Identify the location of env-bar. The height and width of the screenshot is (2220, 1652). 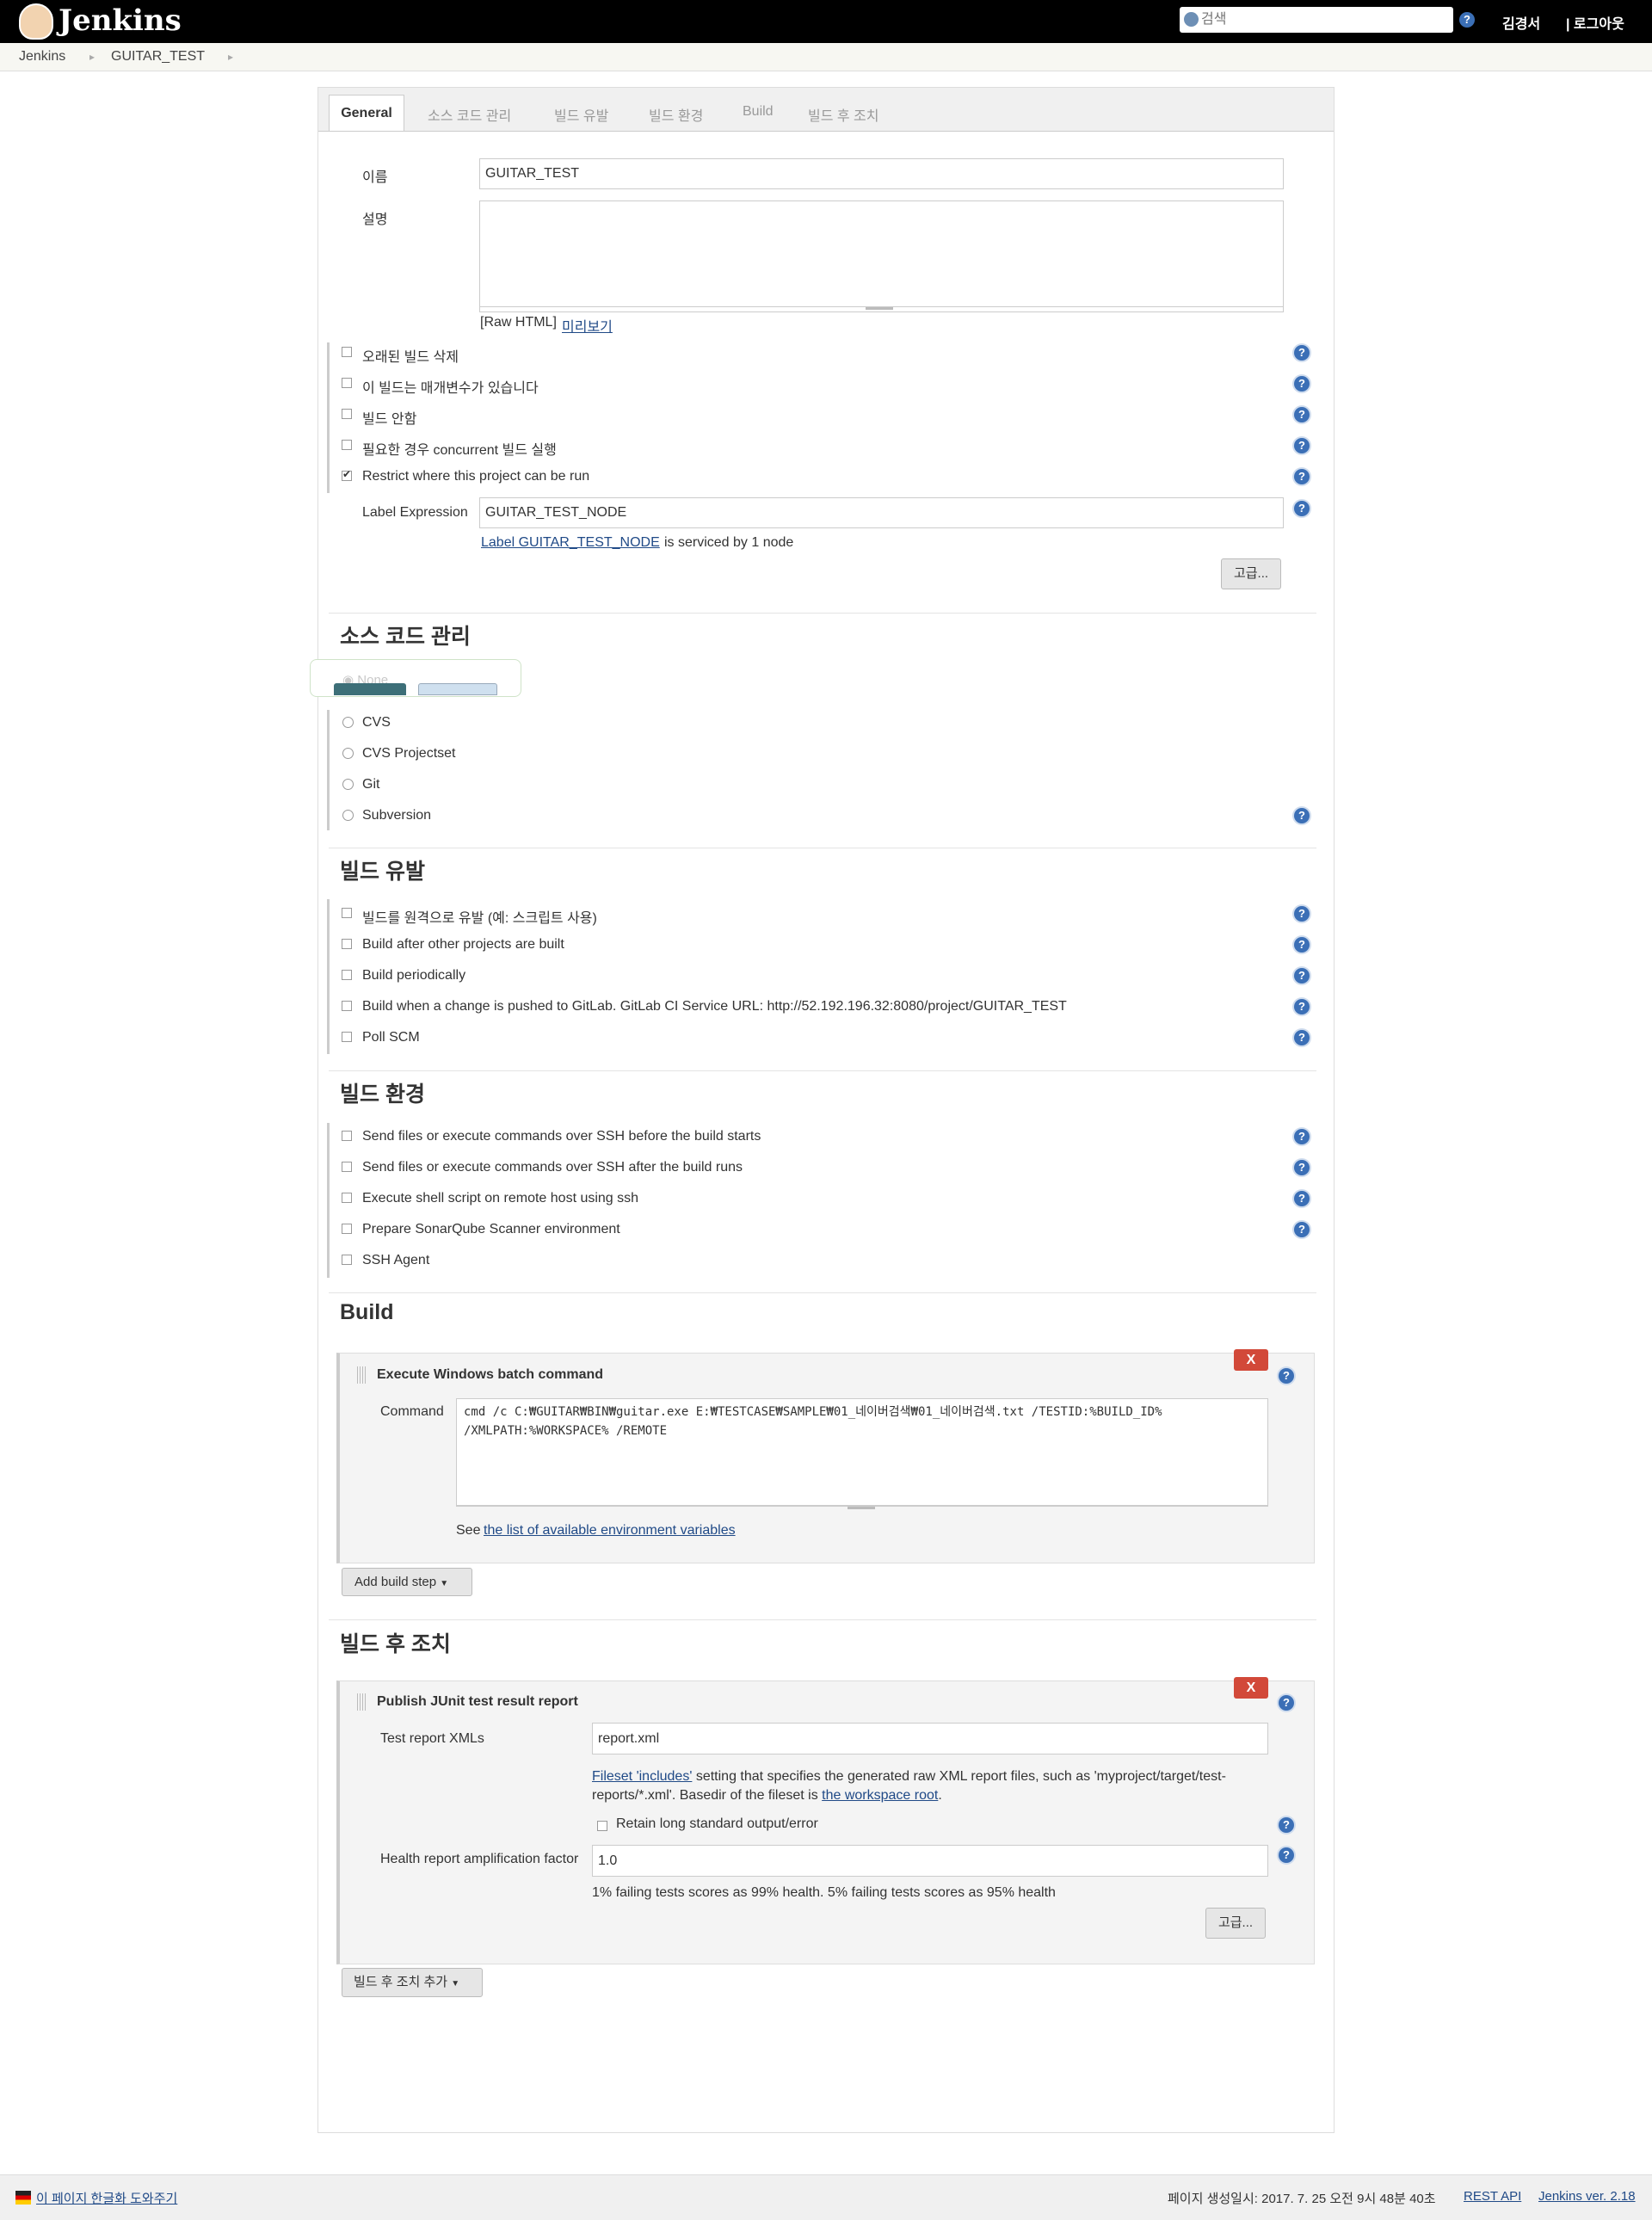
(328, 1200).